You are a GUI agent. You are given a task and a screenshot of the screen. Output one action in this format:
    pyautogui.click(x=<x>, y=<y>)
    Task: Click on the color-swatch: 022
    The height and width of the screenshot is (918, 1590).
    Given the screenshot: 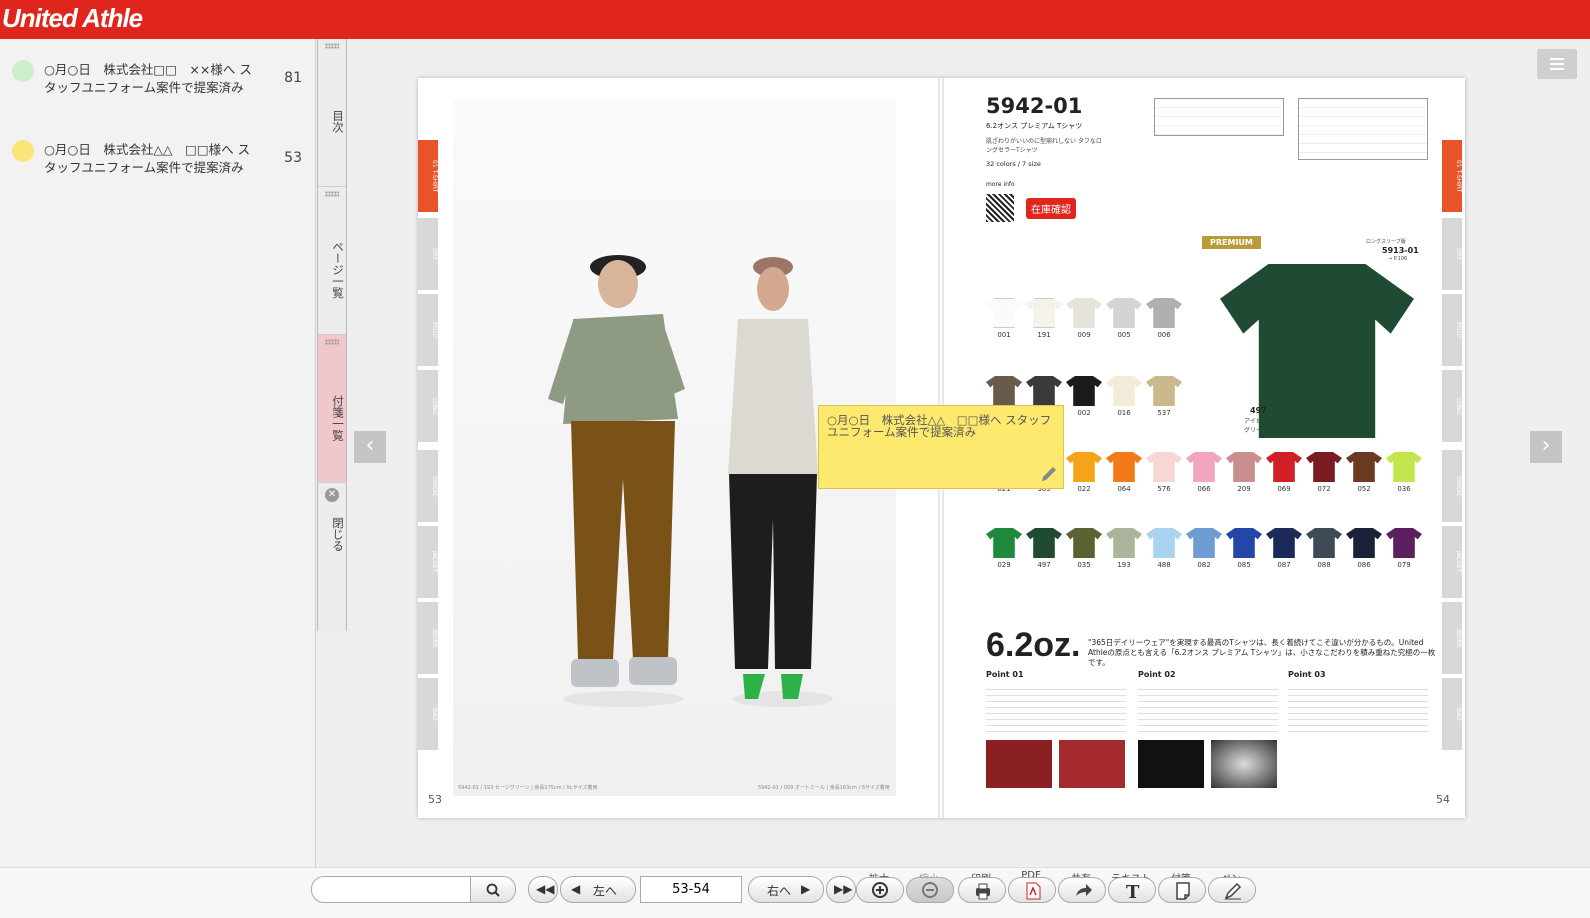 What is the action you would take?
    pyautogui.click(x=1084, y=472)
    